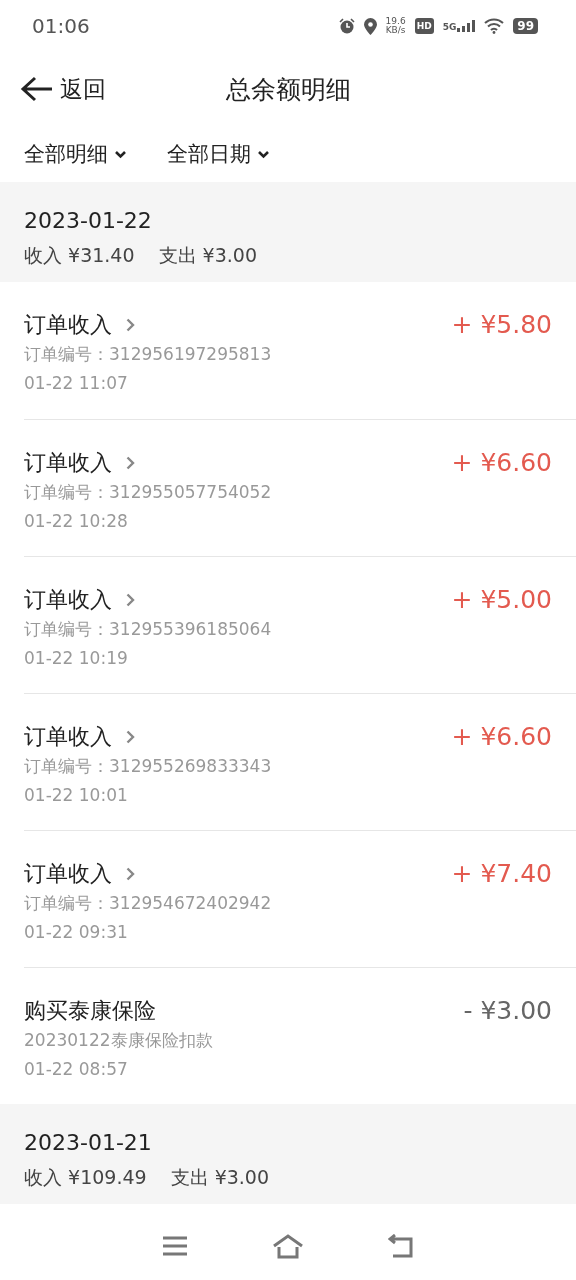  I want to click on entry-amount: - ¥3.00, so click(507, 1011).